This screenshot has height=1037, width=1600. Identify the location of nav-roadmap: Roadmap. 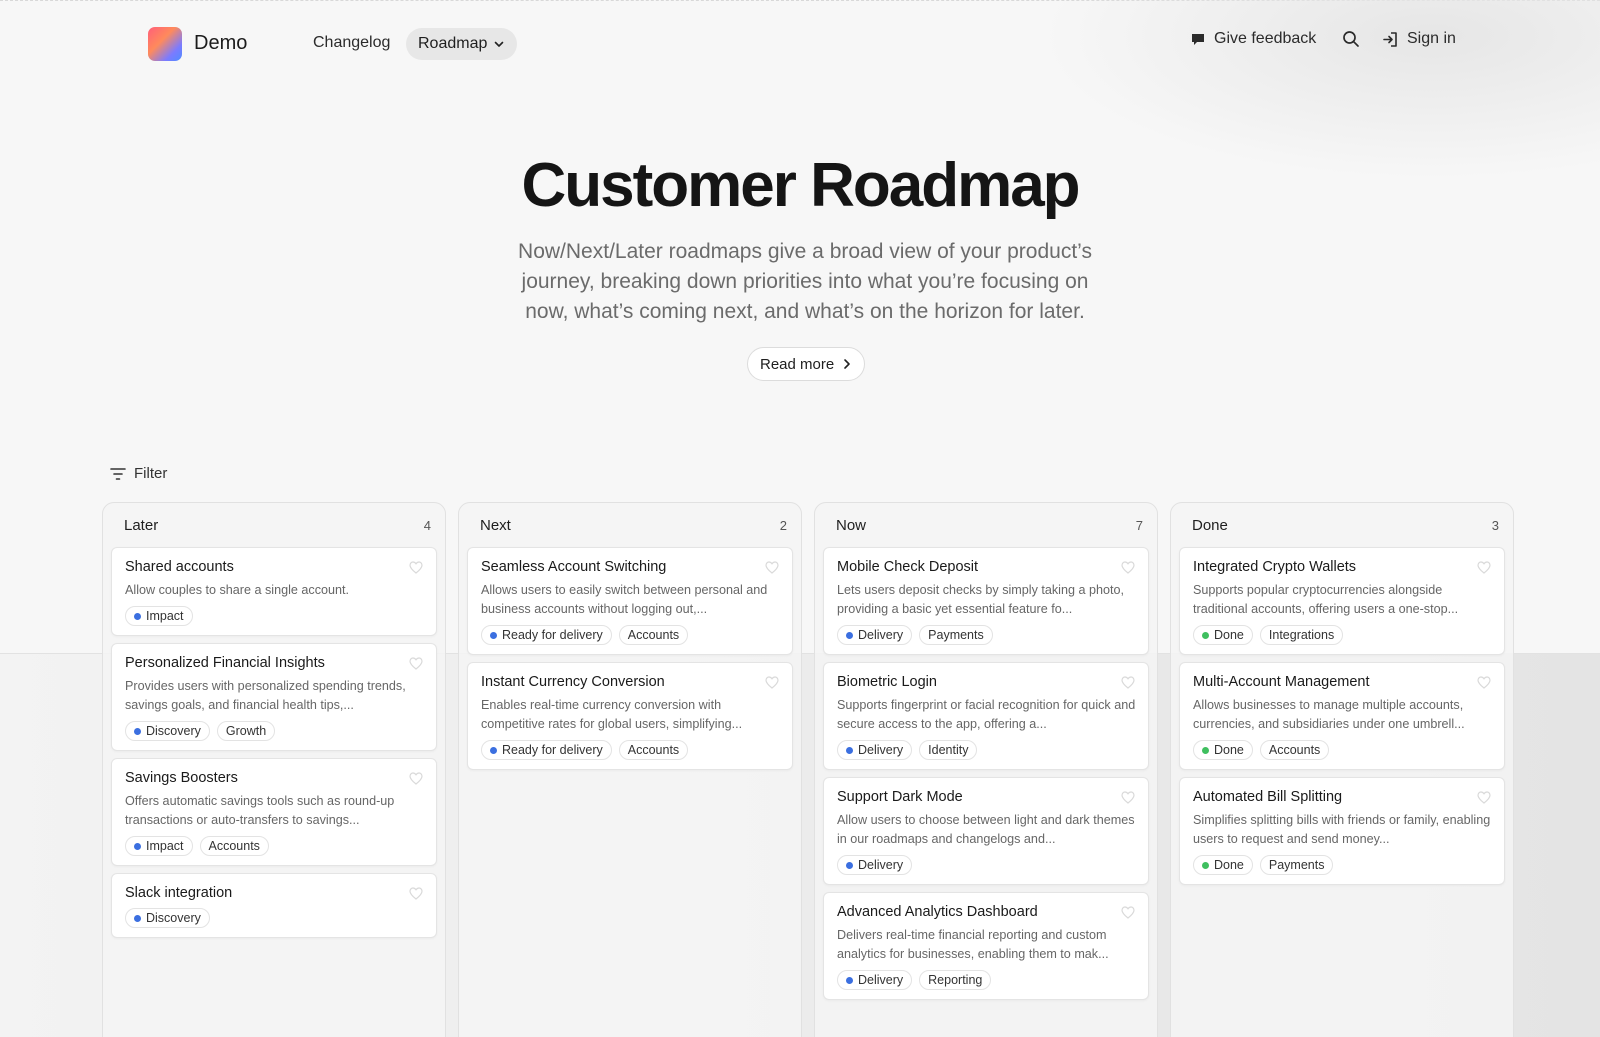
(462, 44).